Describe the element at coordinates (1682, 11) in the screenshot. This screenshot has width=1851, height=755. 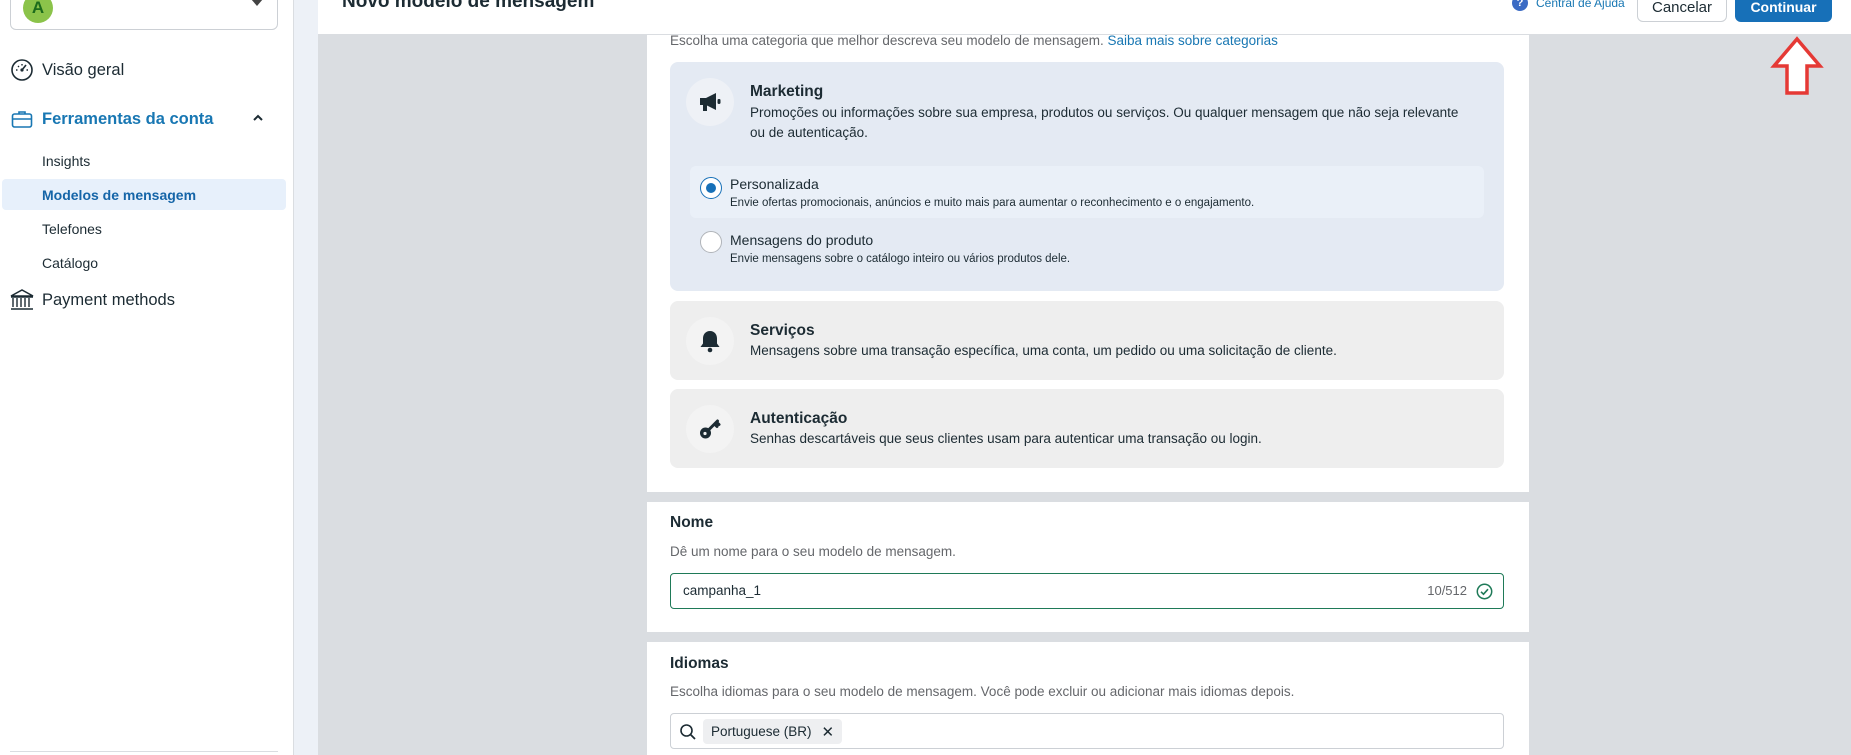
I see `cancel-button: Cancelar` at that location.